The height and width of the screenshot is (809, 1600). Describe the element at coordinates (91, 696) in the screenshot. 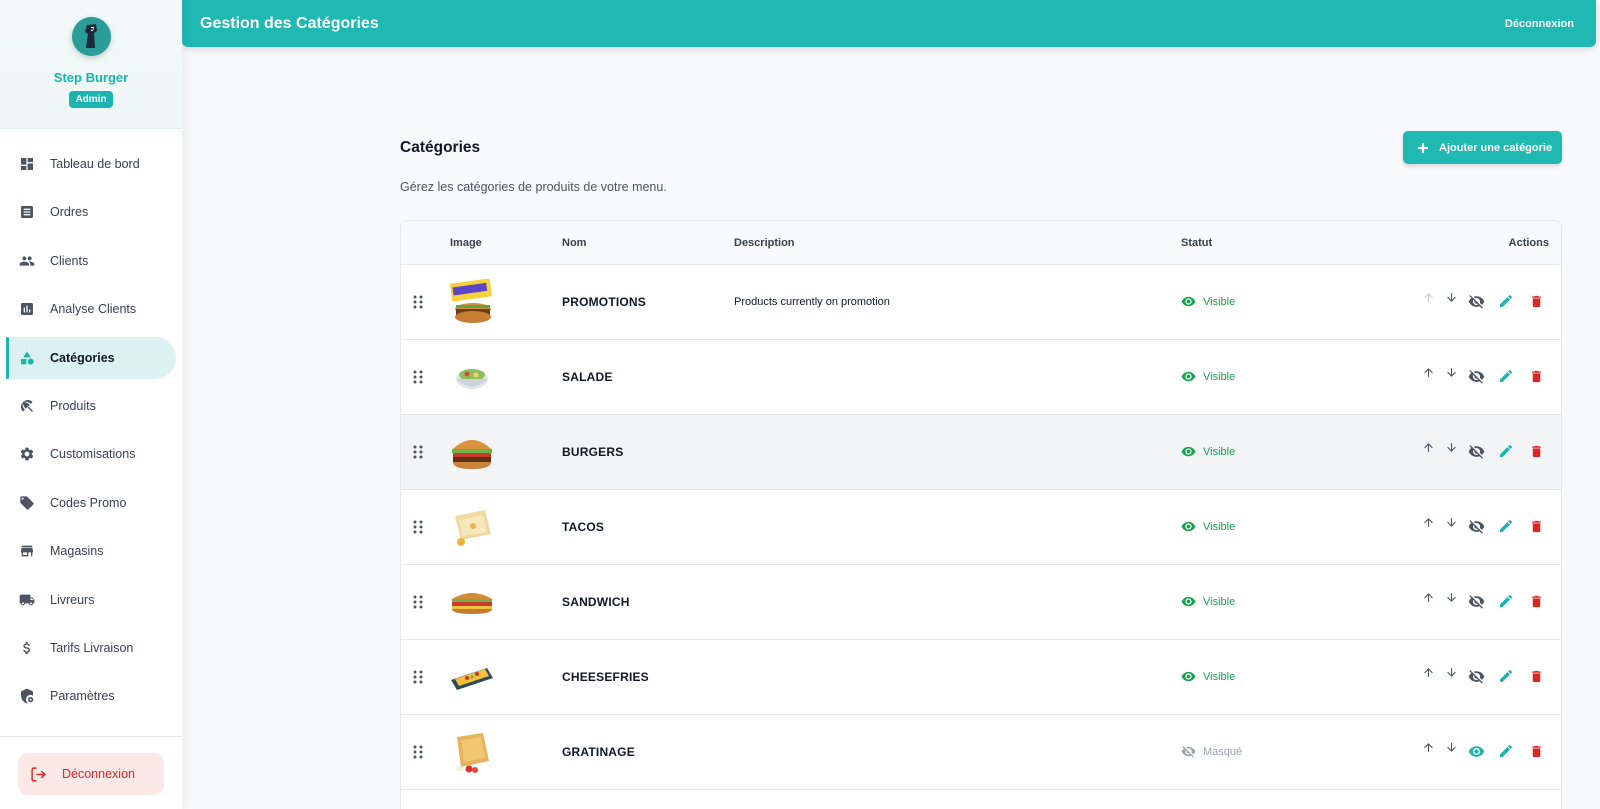

I see `sidebar-item-parametres: Paramètres` at that location.